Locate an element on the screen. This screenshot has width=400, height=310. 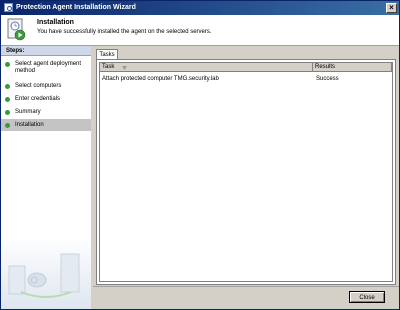
step-item-select-computers: Select computers is located at coordinates (46, 86).